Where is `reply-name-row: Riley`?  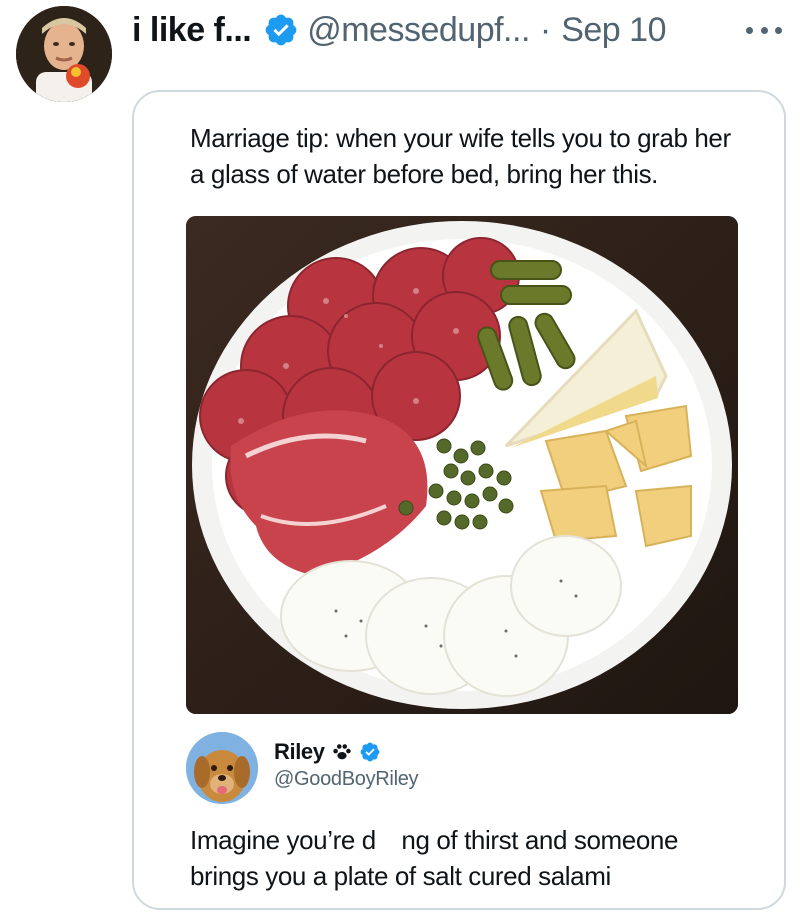 reply-name-row: Riley is located at coordinates (327, 752).